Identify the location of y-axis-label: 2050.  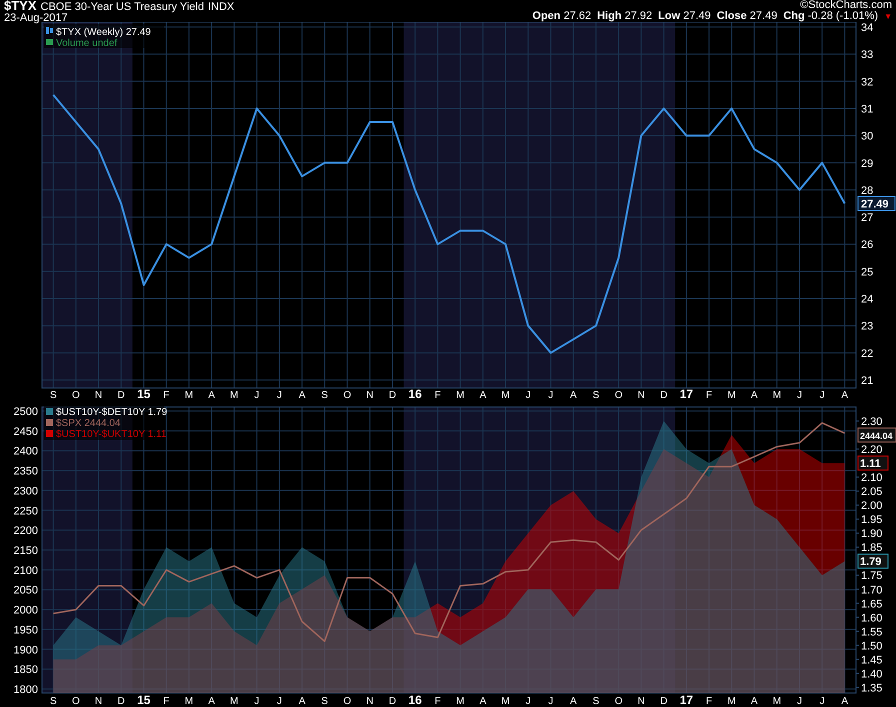
(26, 590).